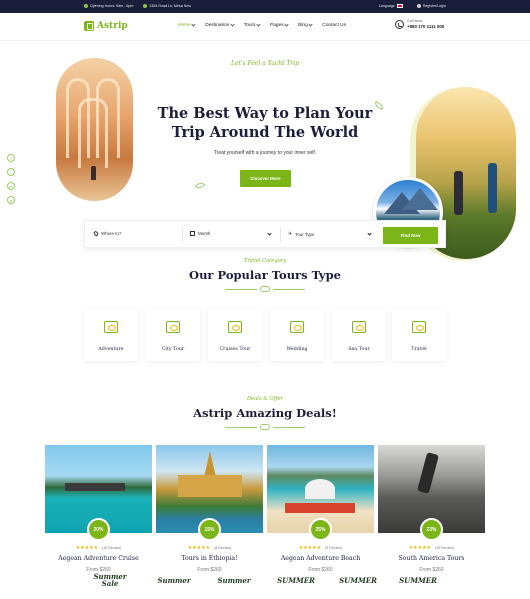 The height and width of the screenshot is (599, 530). What do you see at coordinates (98, 529) in the screenshot?
I see `discount-badge: 20%` at bounding box center [98, 529].